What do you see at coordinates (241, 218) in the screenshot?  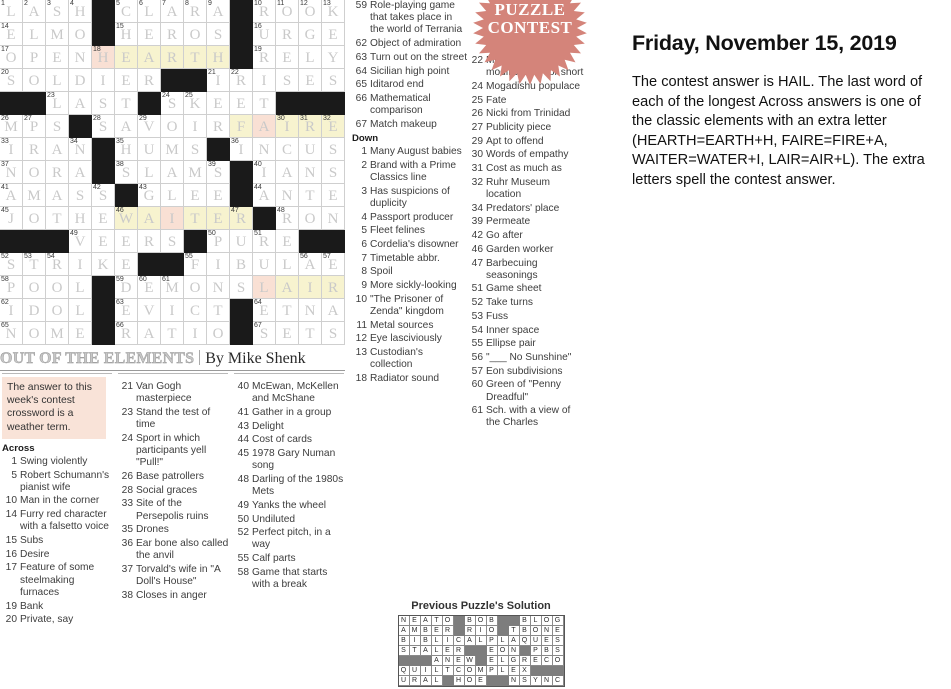 I see `grid-cell: 47 R` at bounding box center [241, 218].